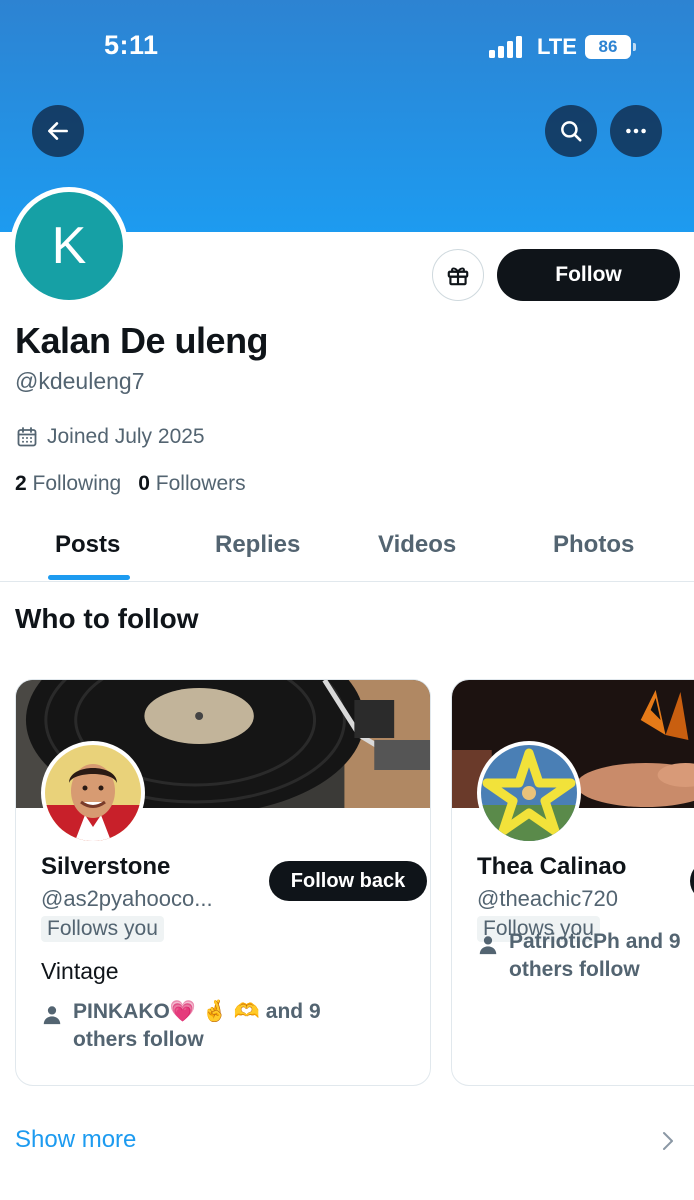 Image resolution: width=694 pixels, height=1200 pixels. Describe the element at coordinates (347, 548) in the screenshot. I see `profile-tabs: Posts Replies Videos Photos` at that location.